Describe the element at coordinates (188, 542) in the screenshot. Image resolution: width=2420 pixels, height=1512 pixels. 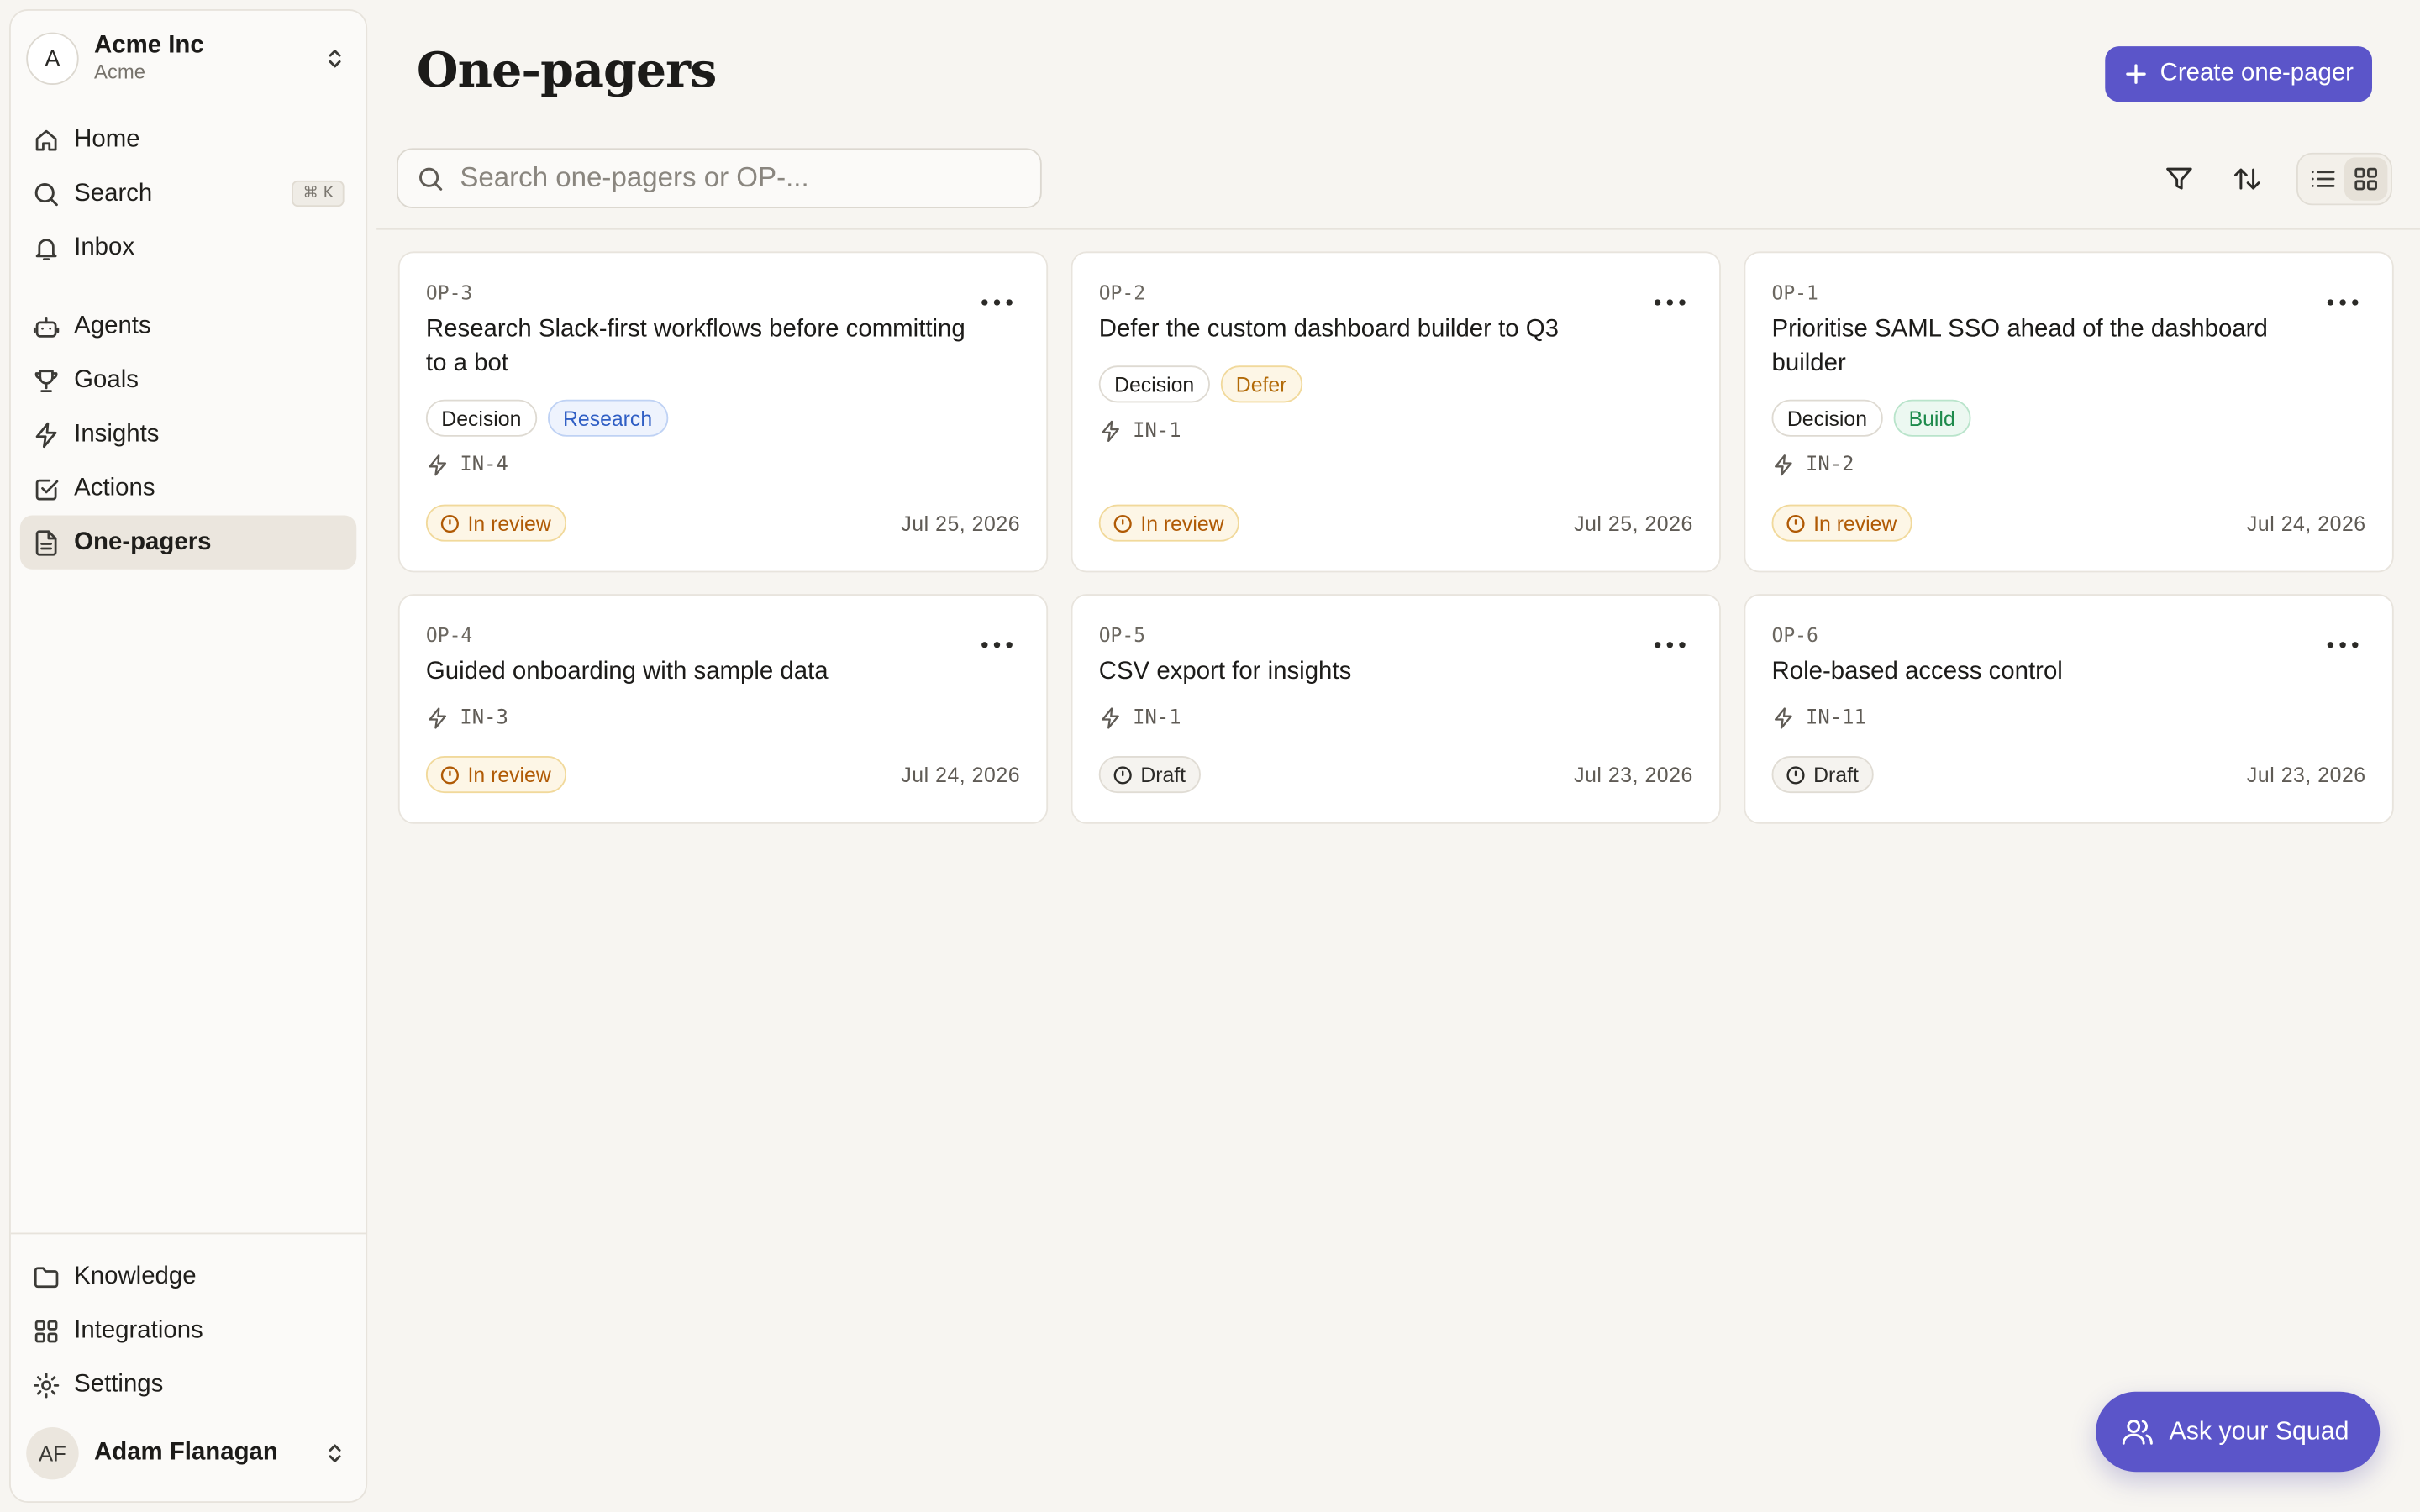
I see `sidebar-item-one-pagers: One-pagers` at that location.